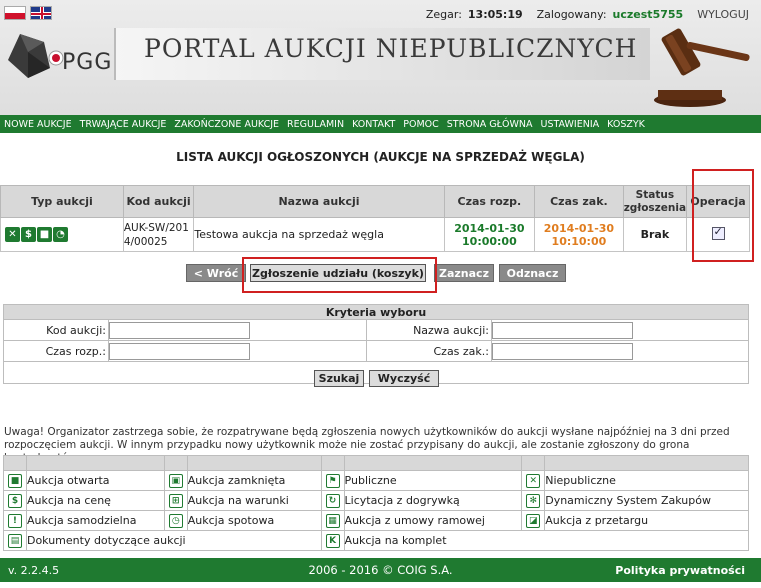 The image size is (761, 588). What do you see at coordinates (646, 520) in the screenshot?
I see `legend-tender: Aukcja z przetargu` at bounding box center [646, 520].